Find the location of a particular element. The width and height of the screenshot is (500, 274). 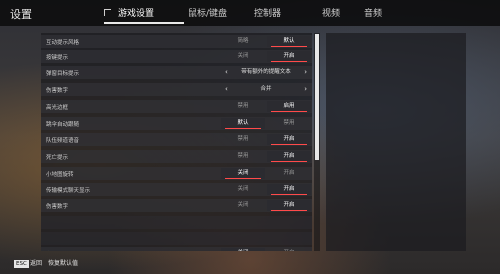

setting-option-right: 禁用 is located at coordinates (289, 123).